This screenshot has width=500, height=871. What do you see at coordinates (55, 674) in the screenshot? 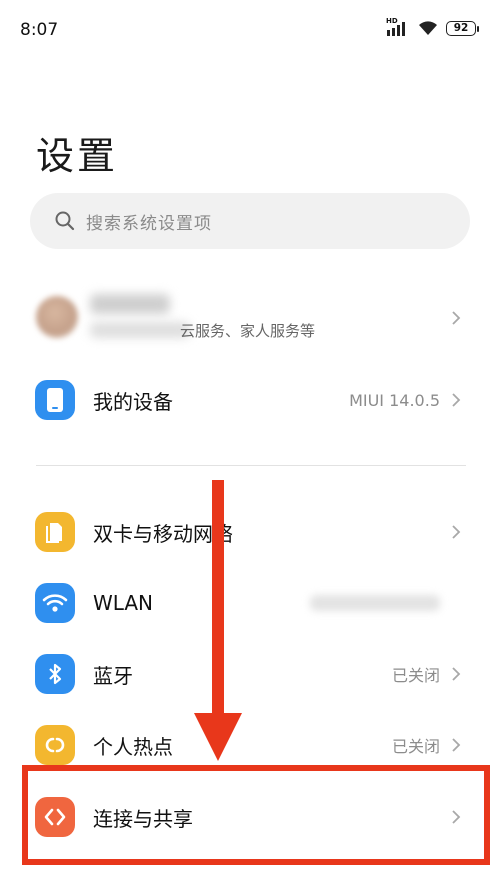
I see `bluetooth-icon` at bounding box center [55, 674].